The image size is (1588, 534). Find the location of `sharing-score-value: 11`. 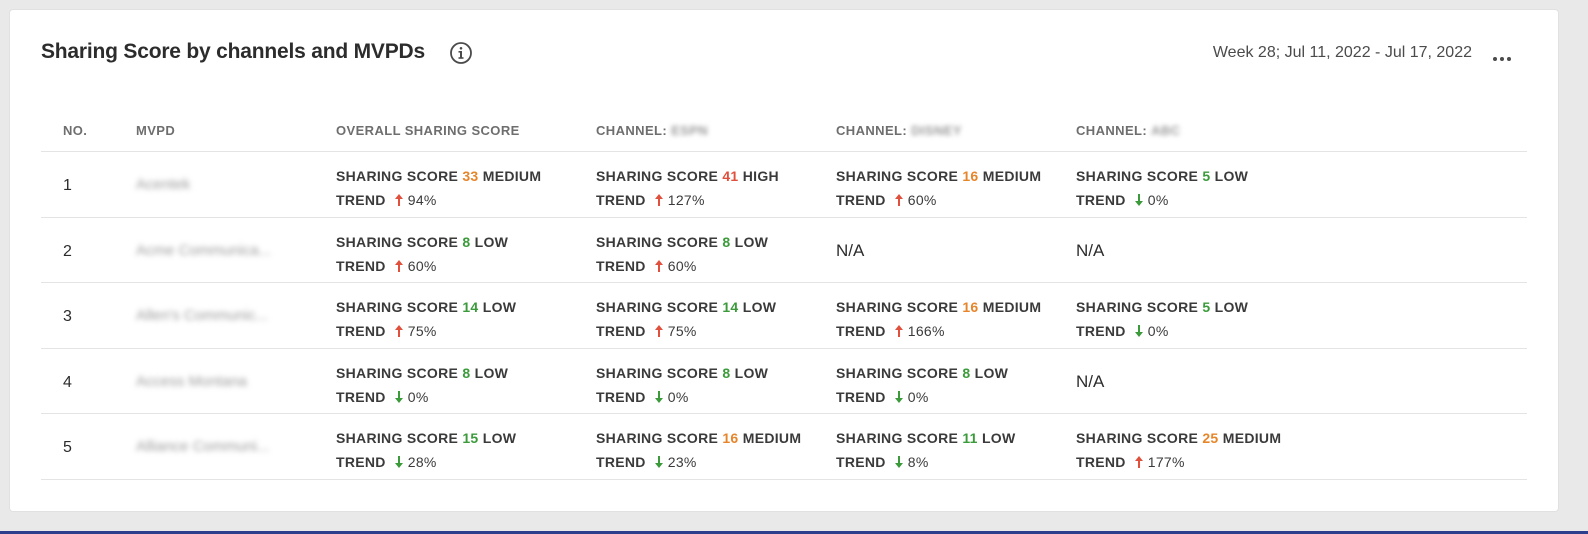

sharing-score-value: 11 is located at coordinates (970, 438).